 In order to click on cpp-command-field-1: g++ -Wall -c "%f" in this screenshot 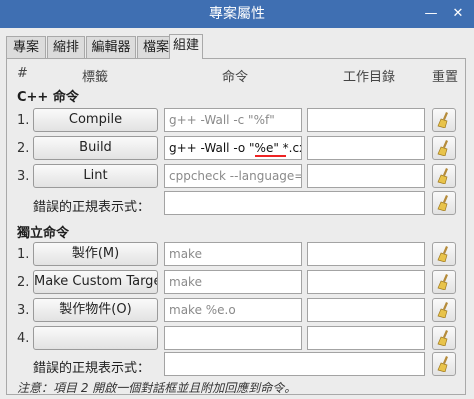, I will do `click(233, 120)`.